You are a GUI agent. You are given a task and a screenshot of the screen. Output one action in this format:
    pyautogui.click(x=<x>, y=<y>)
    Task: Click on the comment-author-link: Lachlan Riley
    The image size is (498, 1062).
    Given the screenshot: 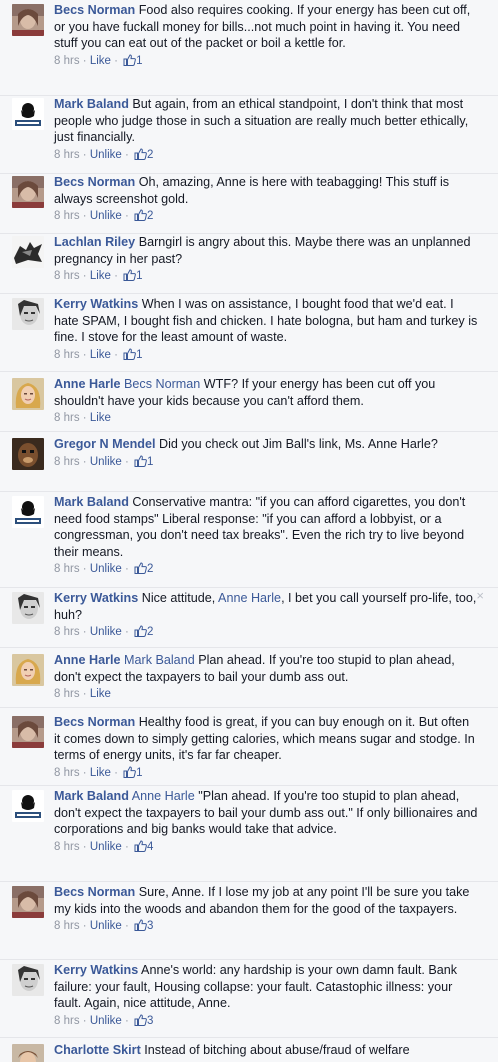 What is the action you would take?
    pyautogui.click(x=94, y=242)
    